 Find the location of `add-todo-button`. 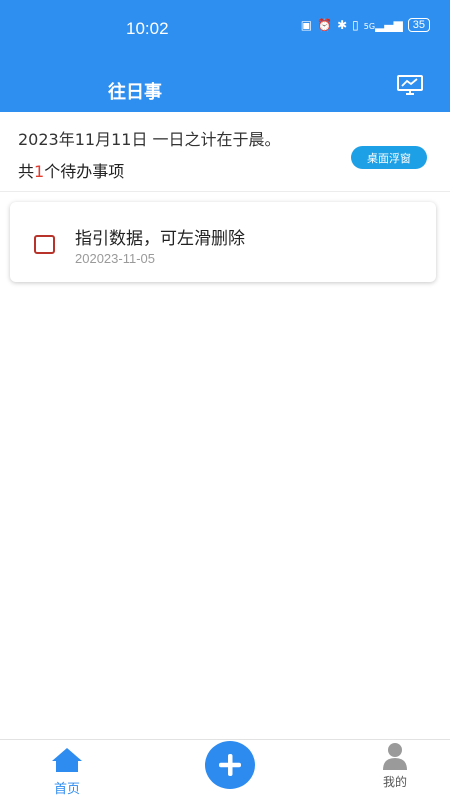

add-todo-button is located at coordinates (230, 765).